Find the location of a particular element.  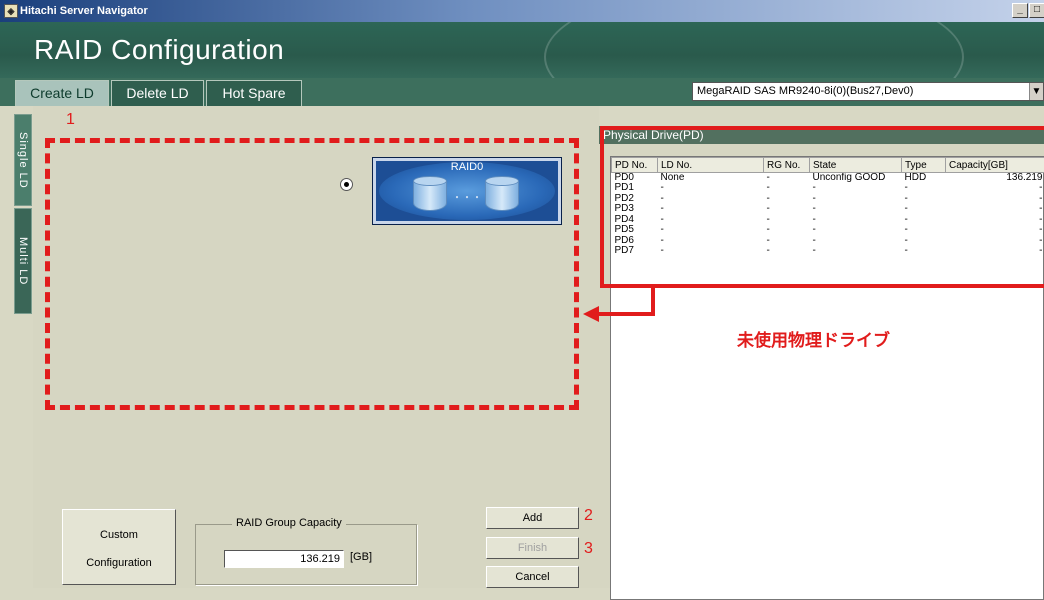

minimize-button: _ is located at coordinates (1020, 10).